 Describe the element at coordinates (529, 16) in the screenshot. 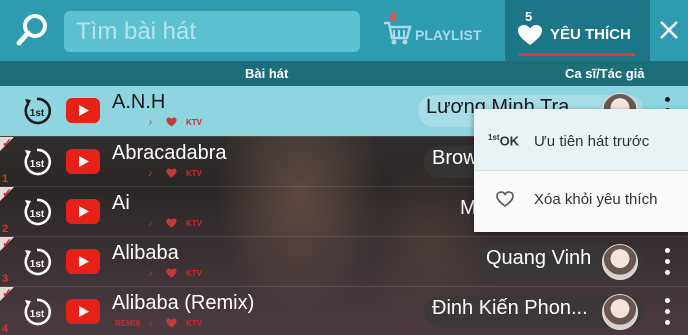

I see `favorites-count-badge: 5` at that location.